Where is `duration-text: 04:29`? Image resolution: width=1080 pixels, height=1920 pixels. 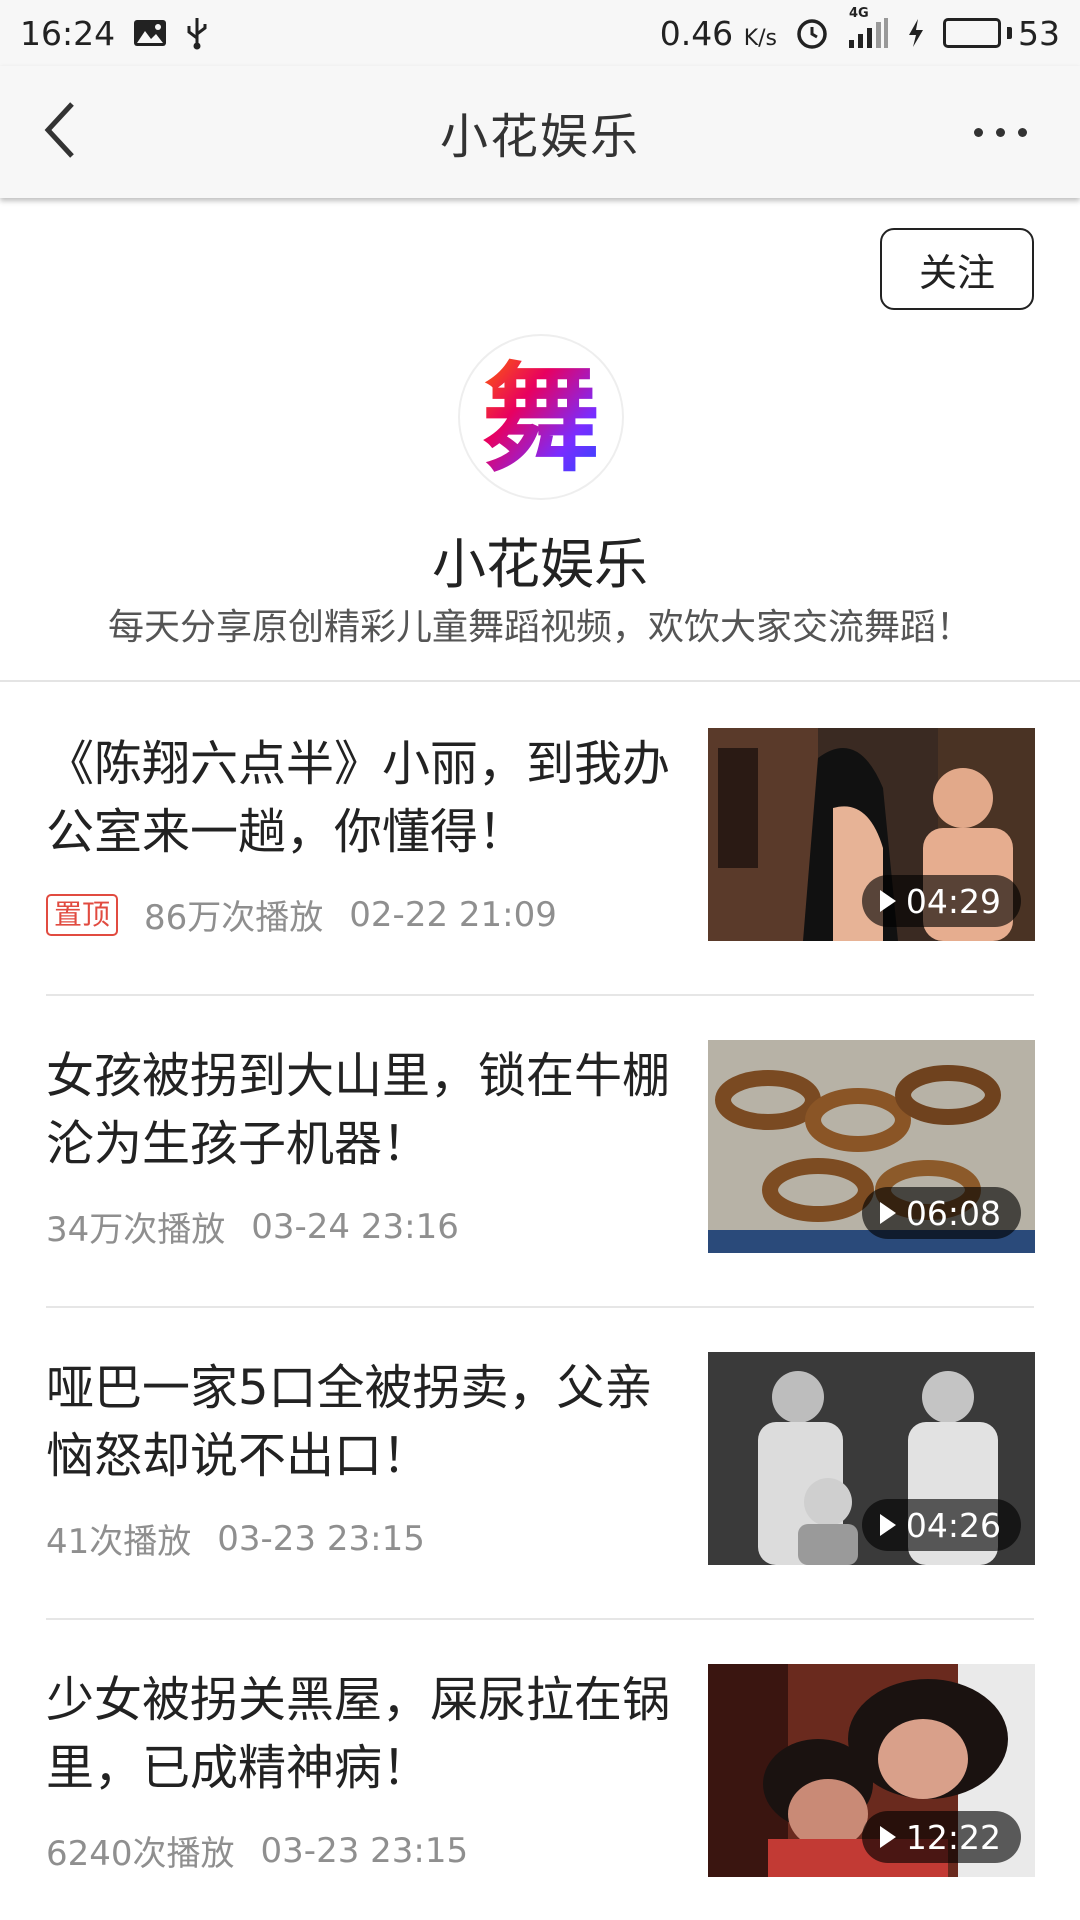
duration-text: 04:29 is located at coordinates (953, 901).